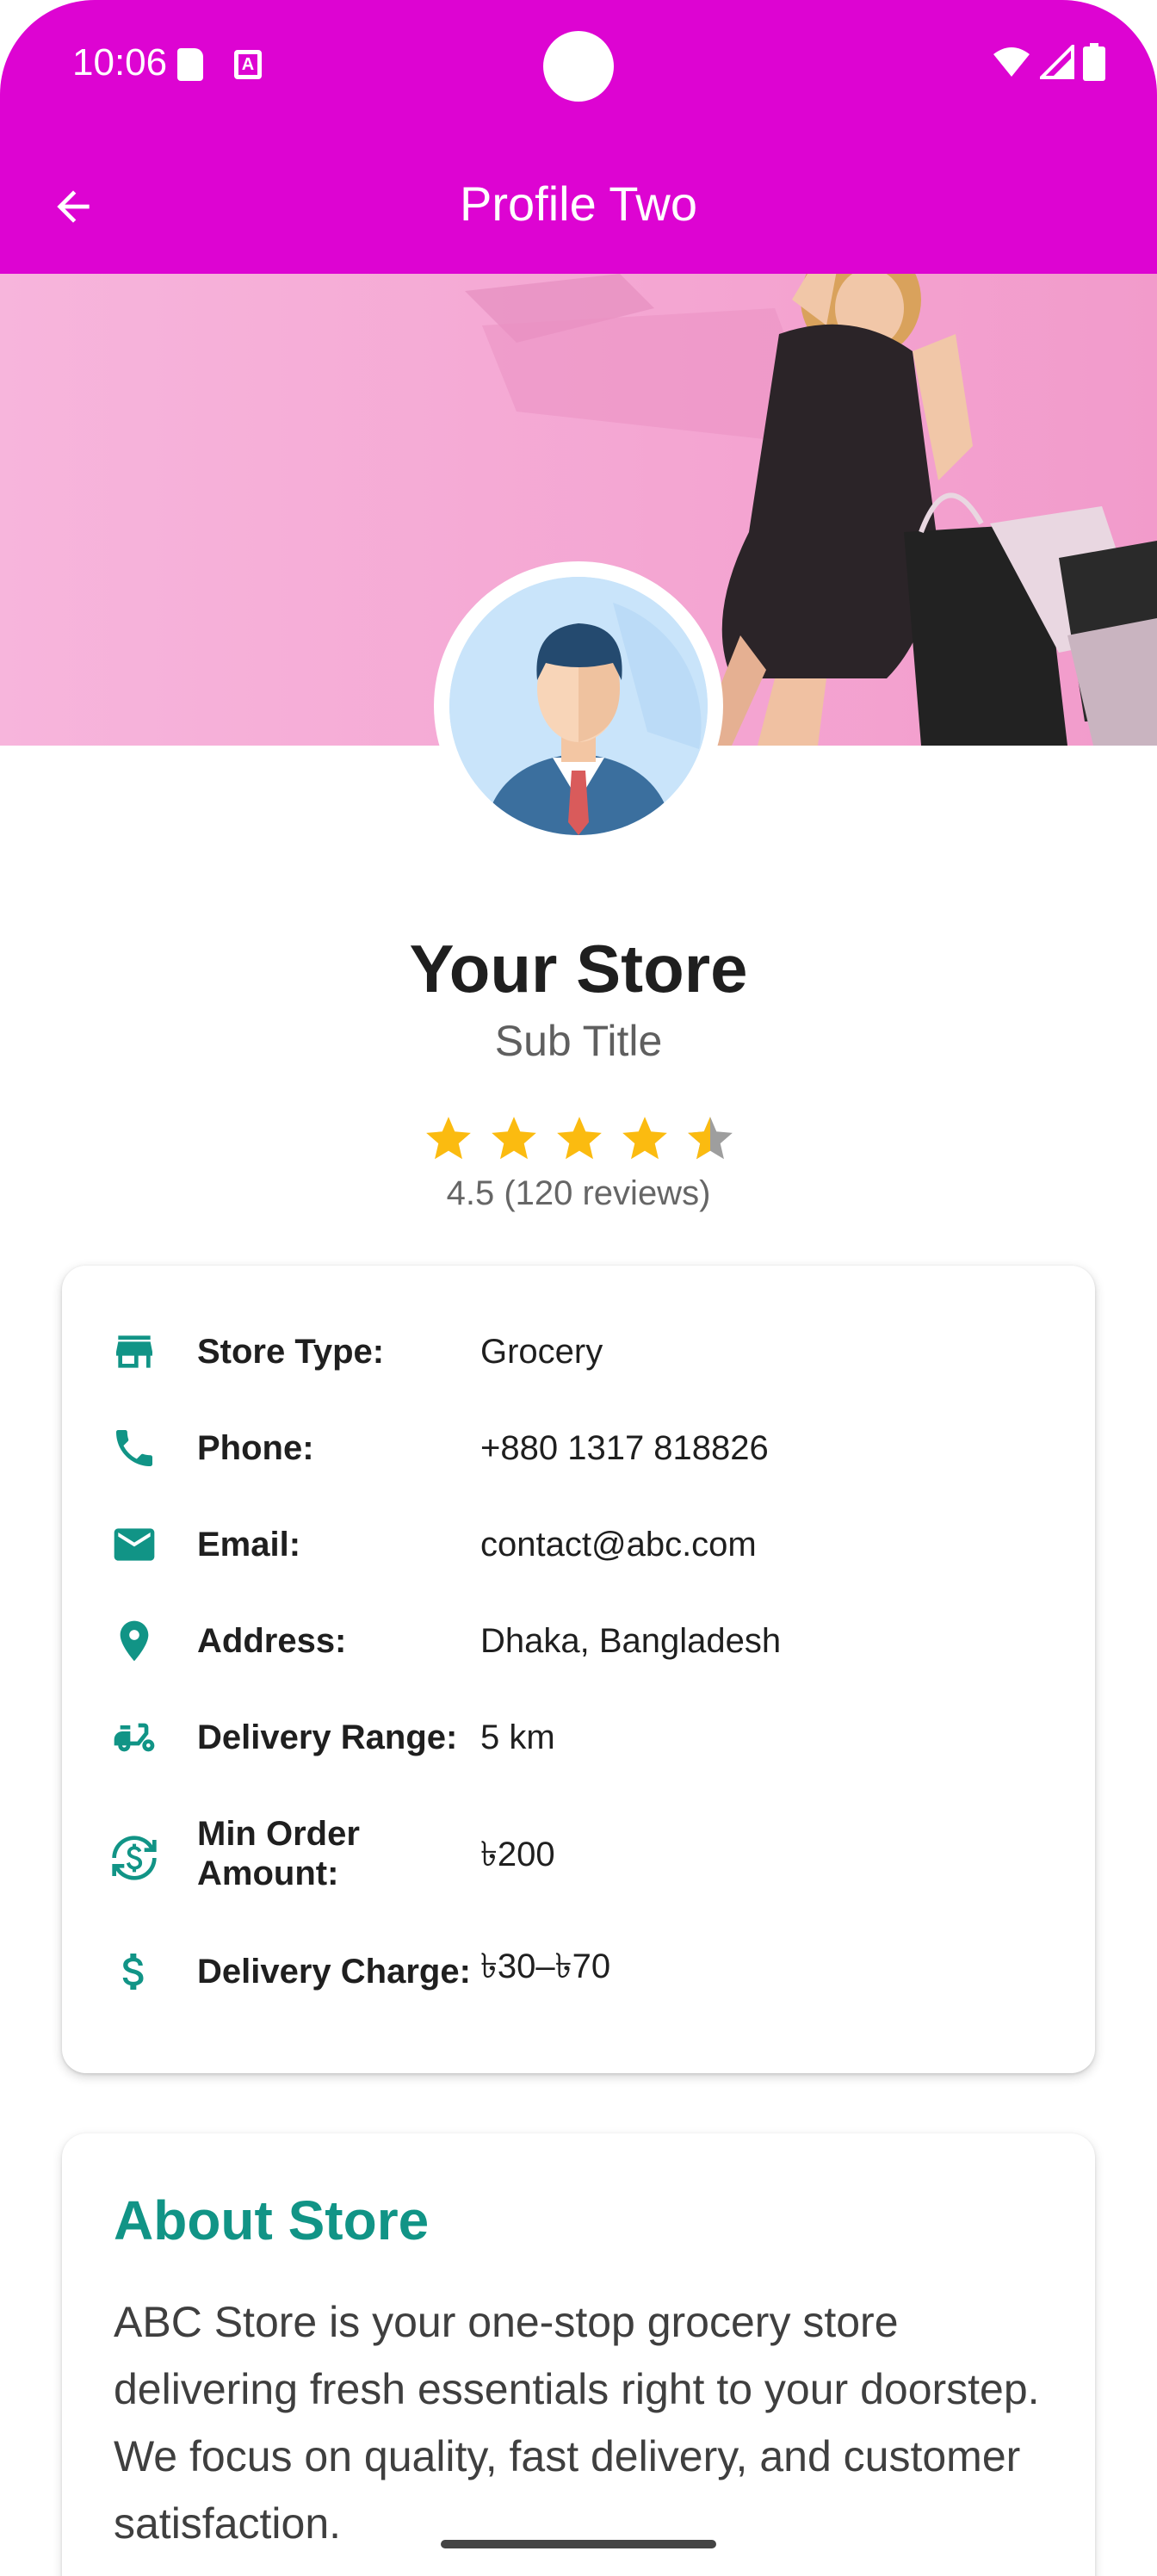 The image size is (1157, 2576). I want to click on info-value: contact@abc.com, so click(618, 1545).